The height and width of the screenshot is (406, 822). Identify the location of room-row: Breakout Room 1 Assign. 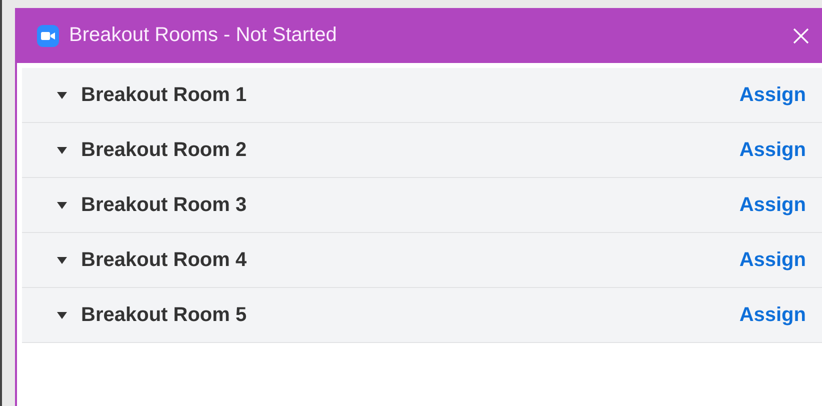
(422, 95).